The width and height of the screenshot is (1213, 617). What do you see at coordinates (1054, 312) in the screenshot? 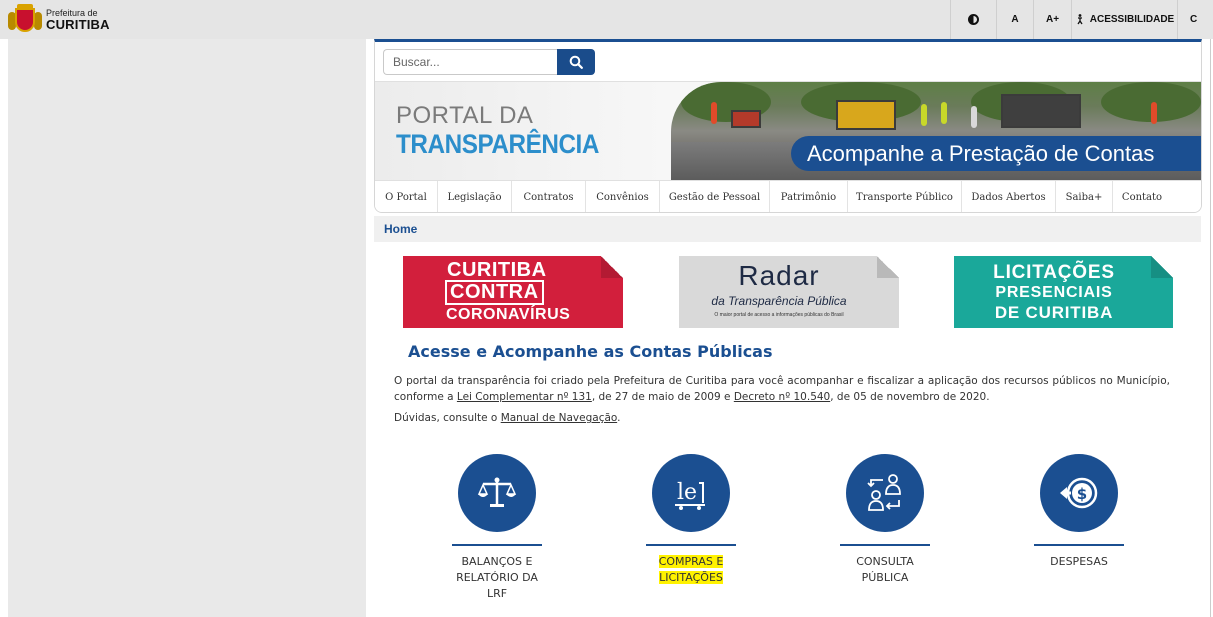
I see `licit-line3: DE CURITIBA` at bounding box center [1054, 312].